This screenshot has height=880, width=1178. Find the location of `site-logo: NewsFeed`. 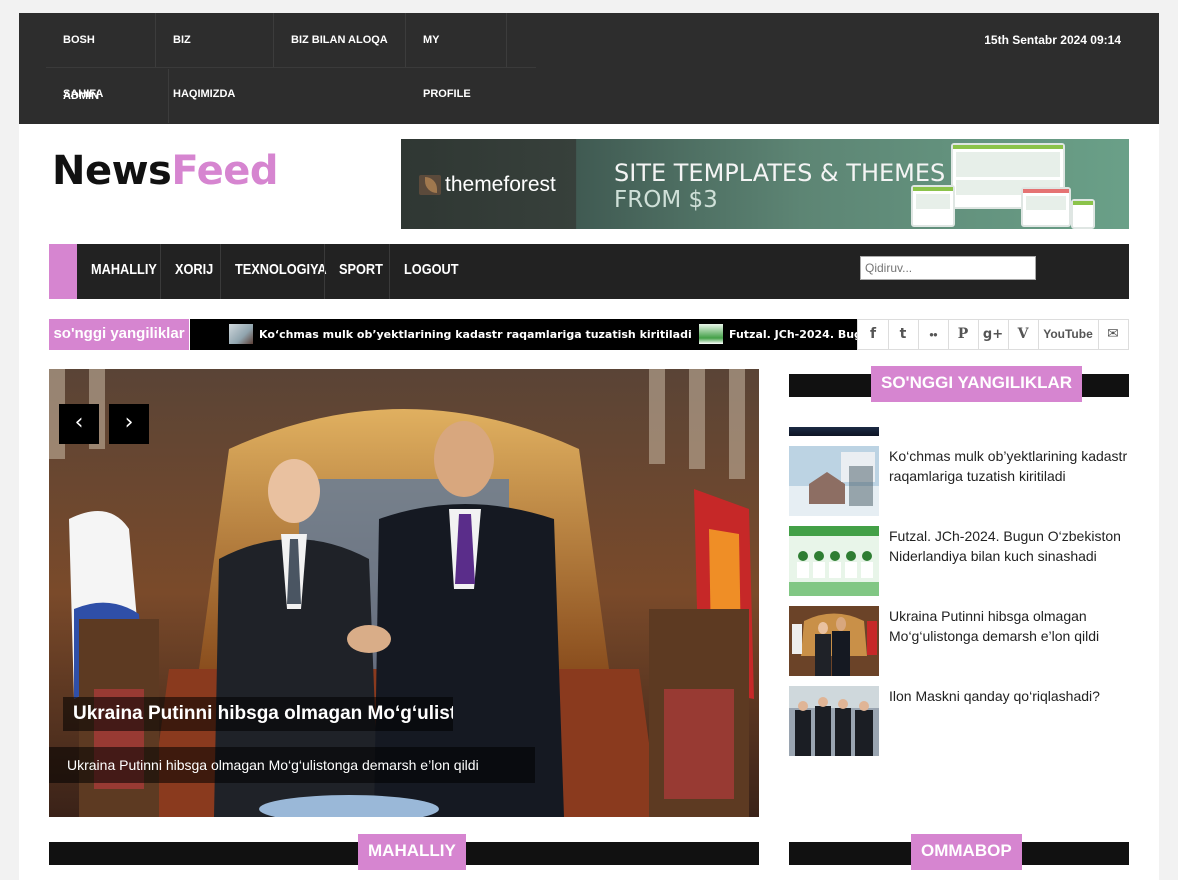

site-logo: NewsFeed is located at coordinates (165, 171).